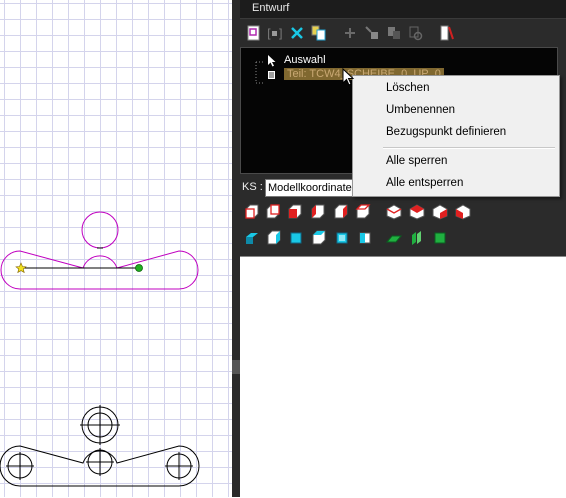  I want to click on menu-separator, so click(469, 148).